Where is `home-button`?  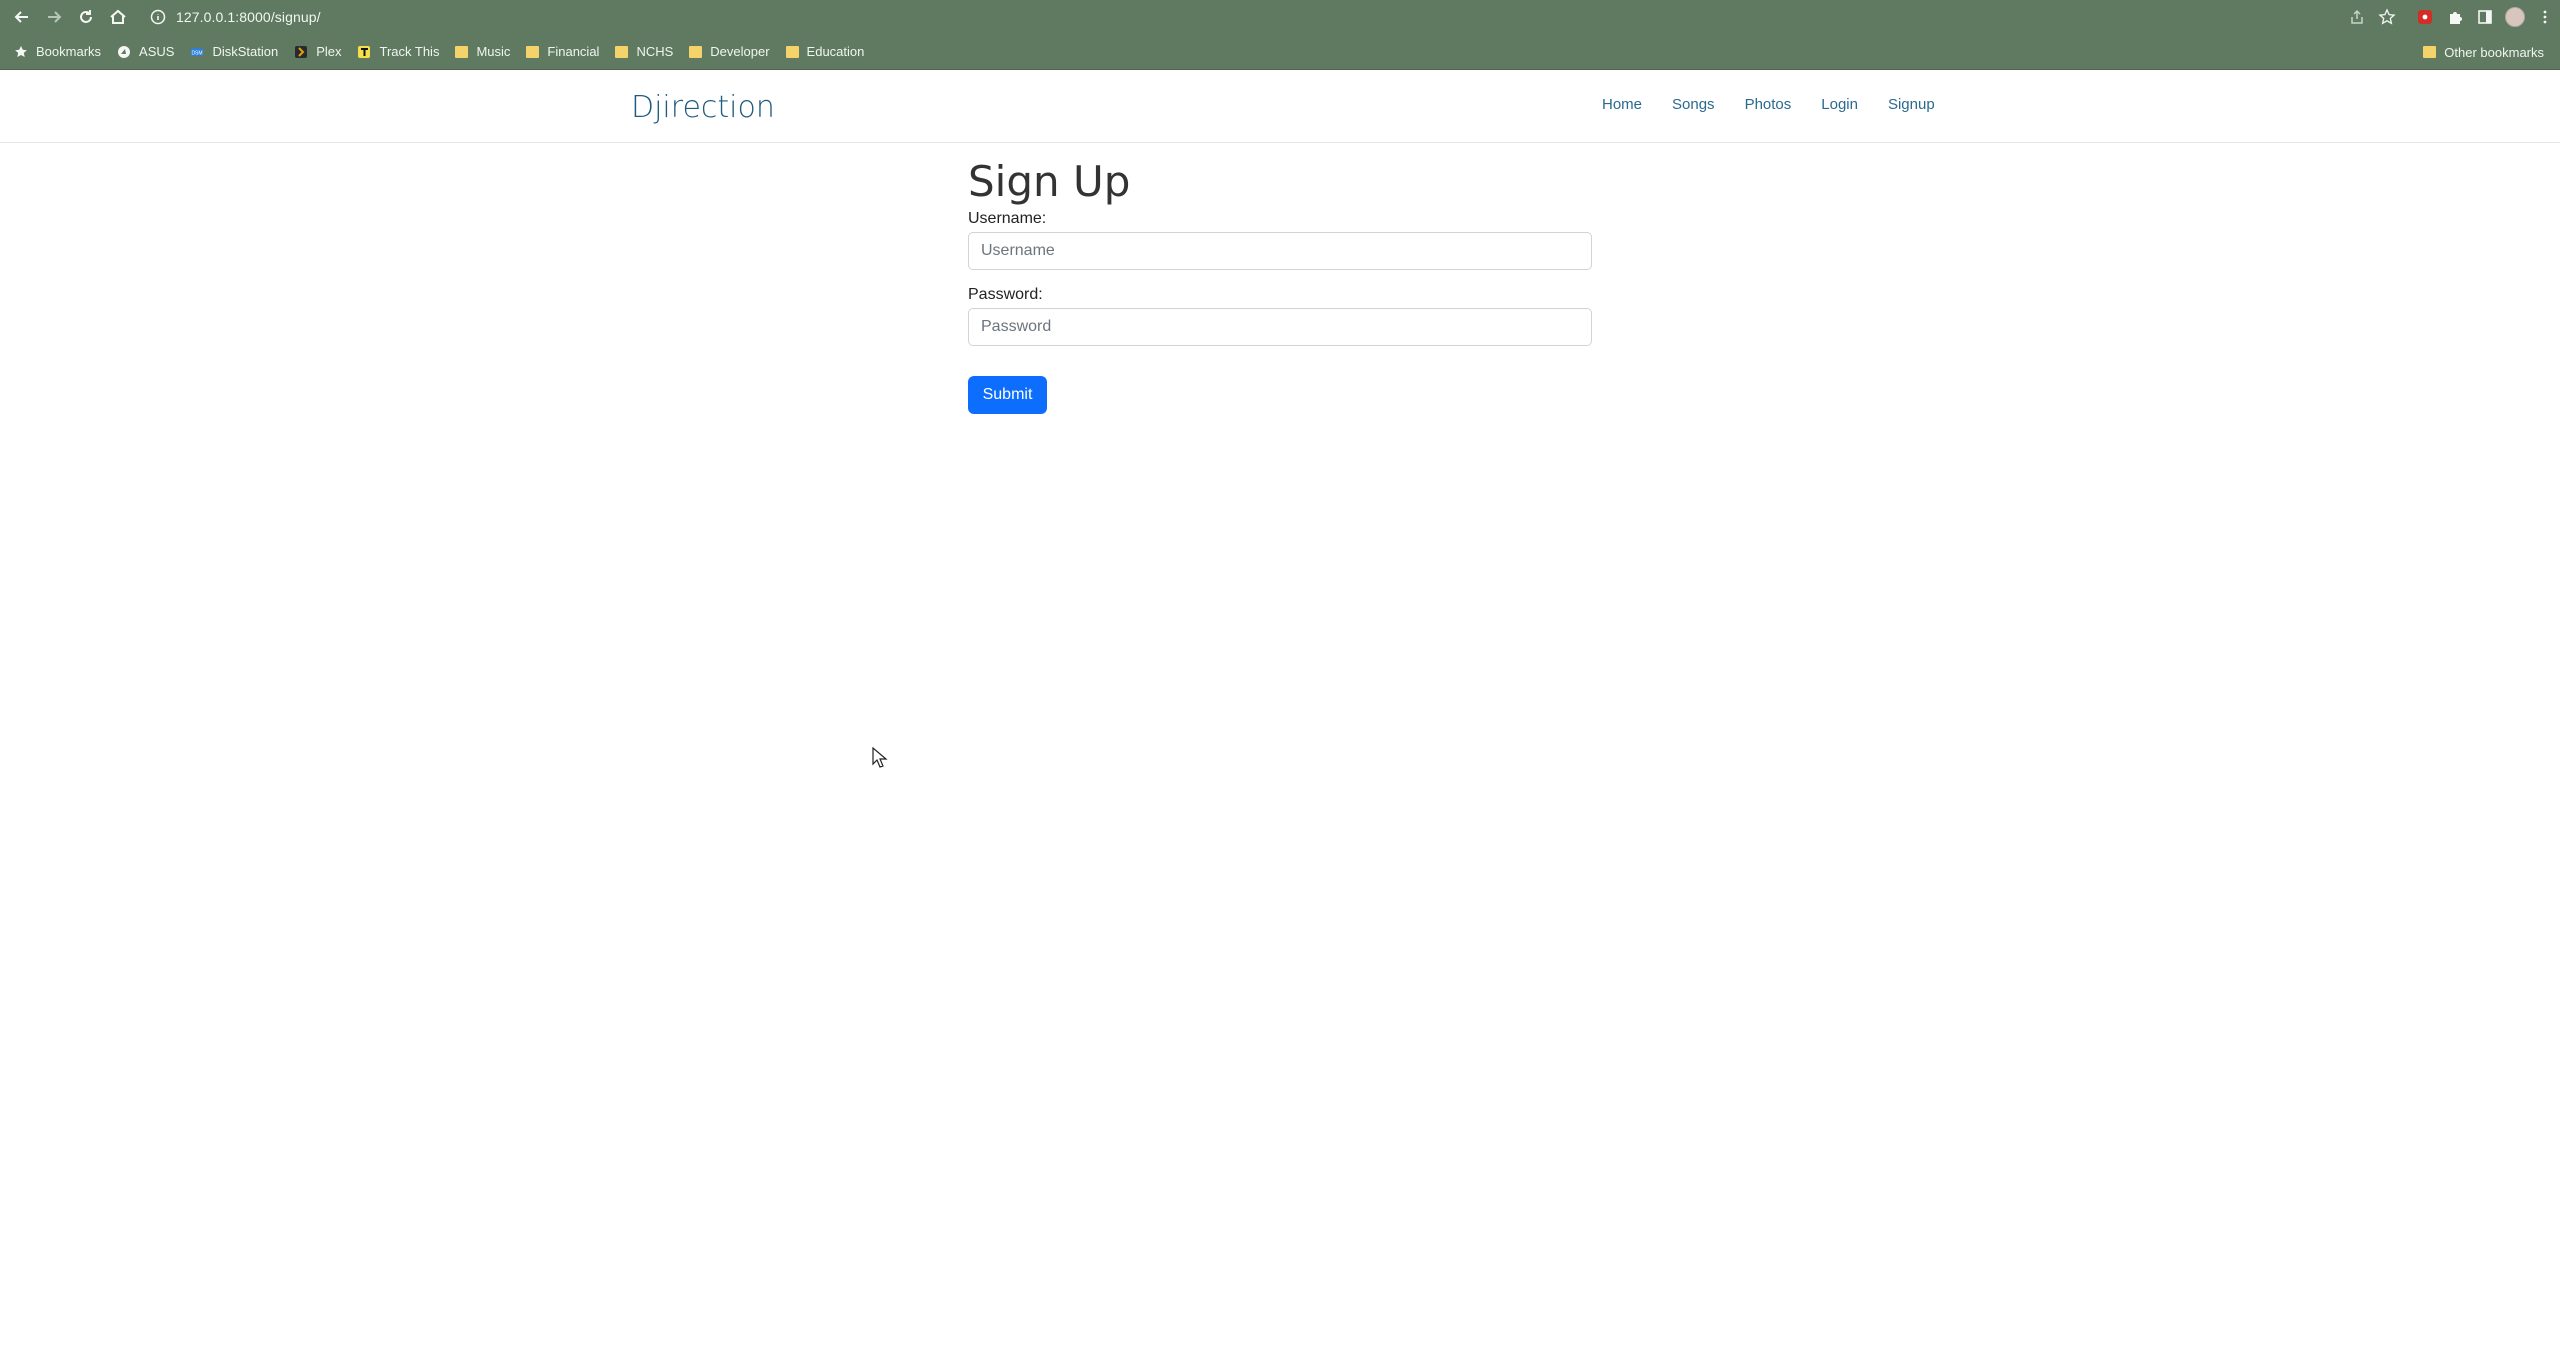 home-button is located at coordinates (118, 17).